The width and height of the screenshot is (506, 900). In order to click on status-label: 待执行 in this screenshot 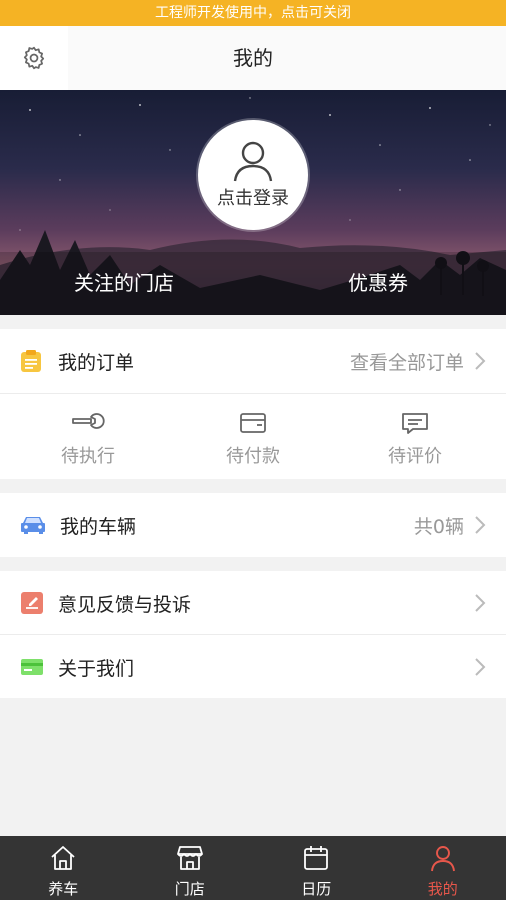, I will do `click(88, 456)`.